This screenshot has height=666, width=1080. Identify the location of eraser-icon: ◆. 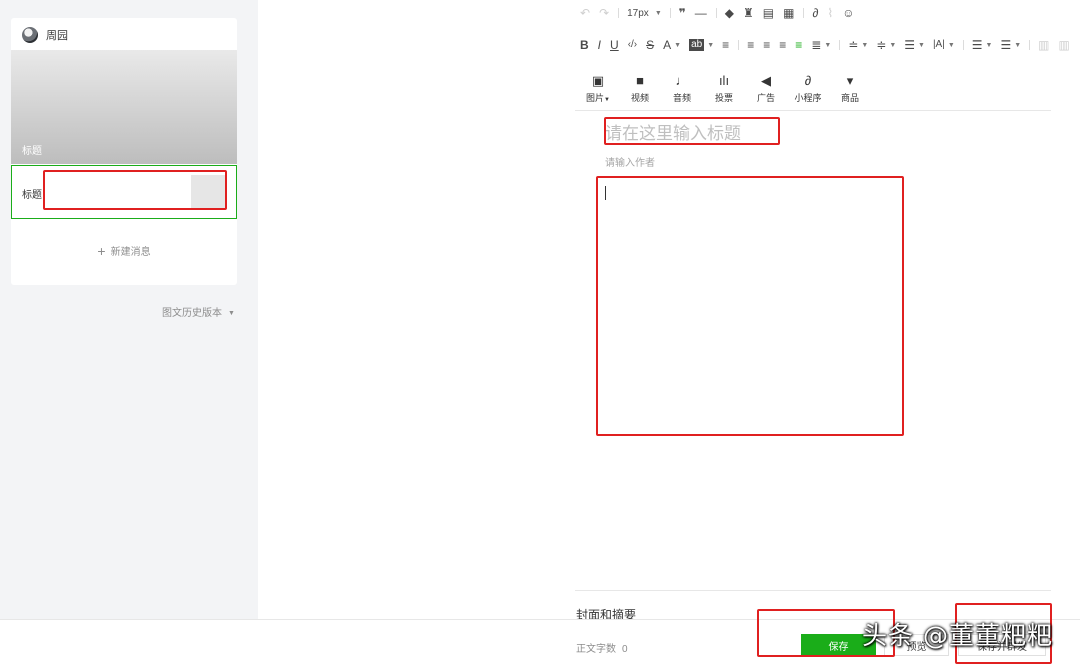
(729, 13).